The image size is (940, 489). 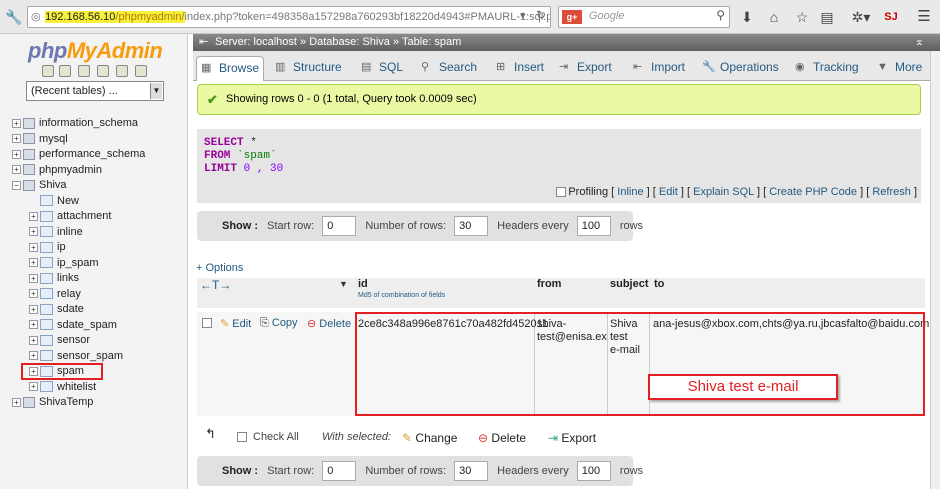 What do you see at coordinates (88, 123) in the screenshot?
I see `database-name: information_schema` at bounding box center [88, 123].